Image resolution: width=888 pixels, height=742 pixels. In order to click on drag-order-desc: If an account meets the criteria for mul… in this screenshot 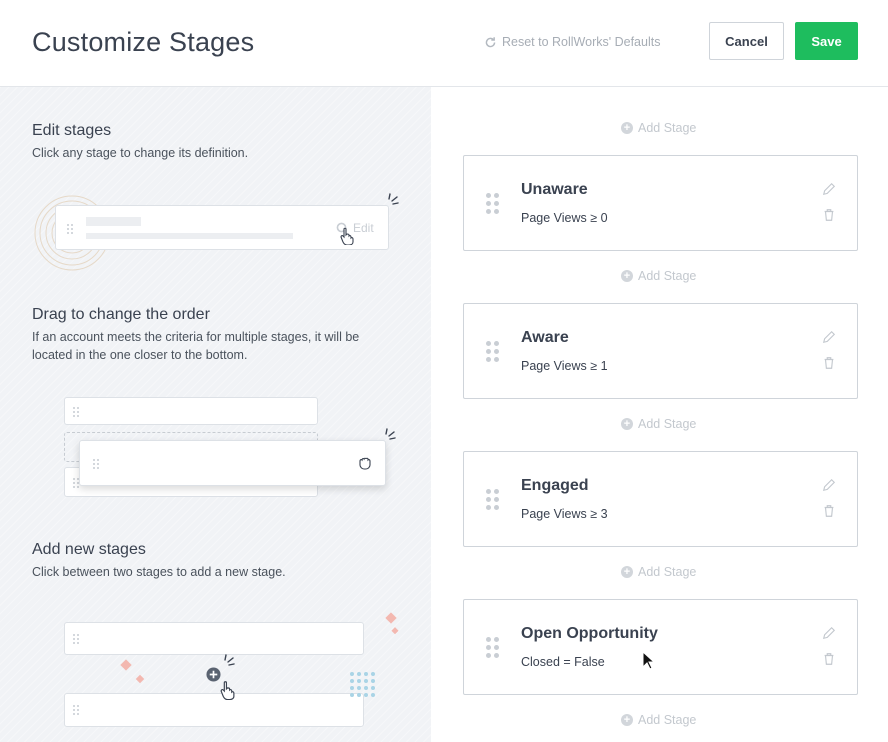, I will do `click(196, 346)`.